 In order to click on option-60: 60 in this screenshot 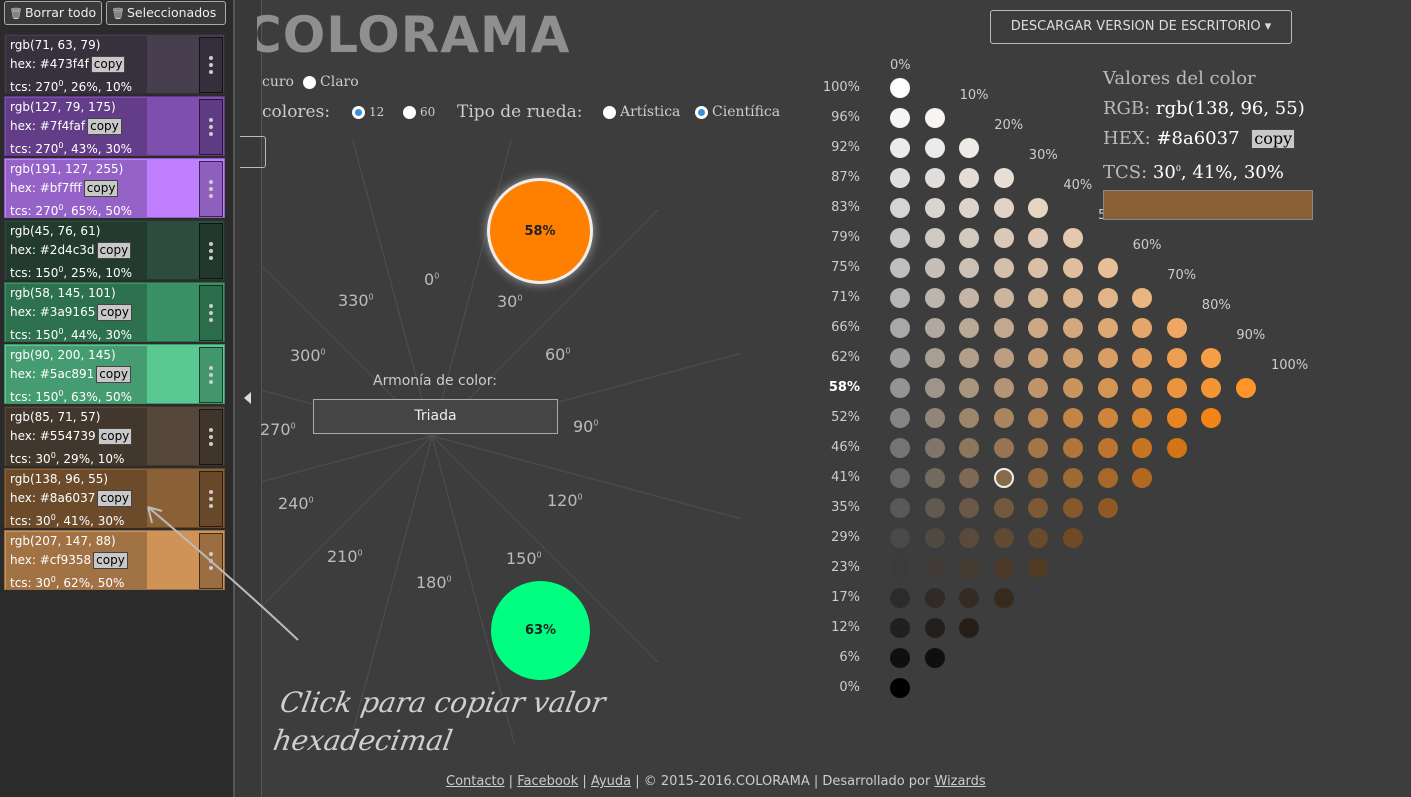, I will do `click(419, 112)`.